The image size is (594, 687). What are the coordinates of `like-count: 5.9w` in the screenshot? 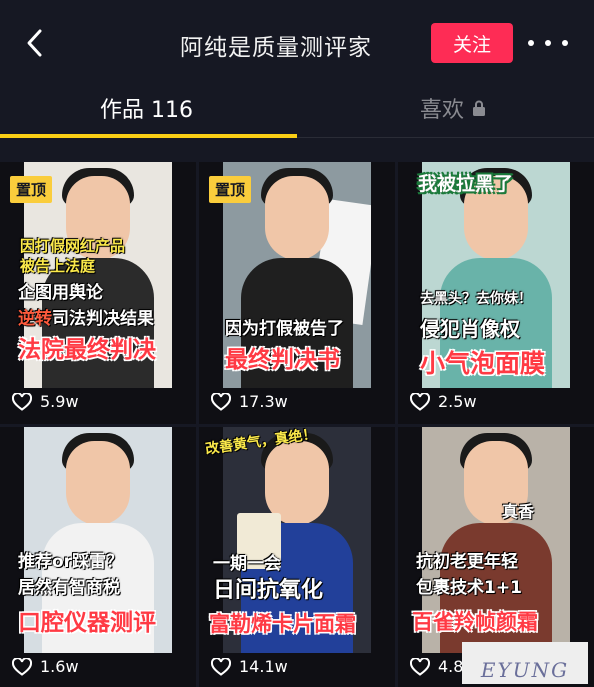 It's located at (45, 401).